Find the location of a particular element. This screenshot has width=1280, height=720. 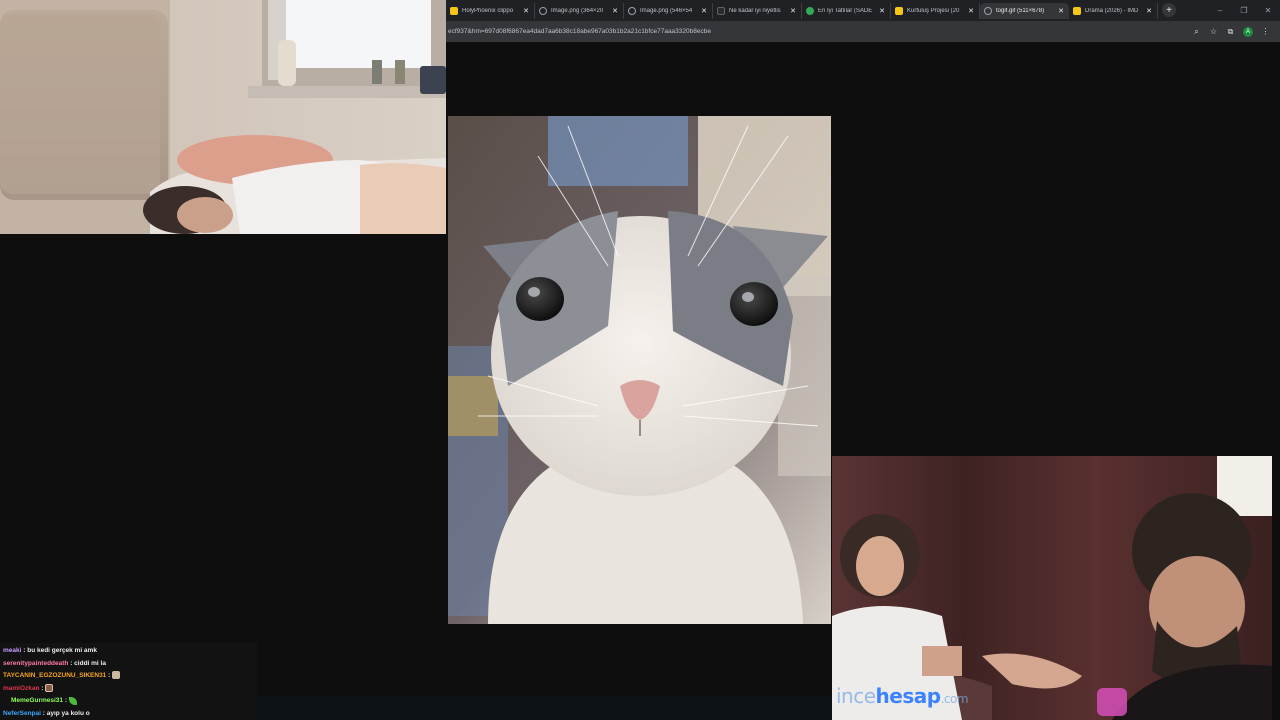

tab-3: Image.png (546×54 ✕ is located at coordinates (668, 11).